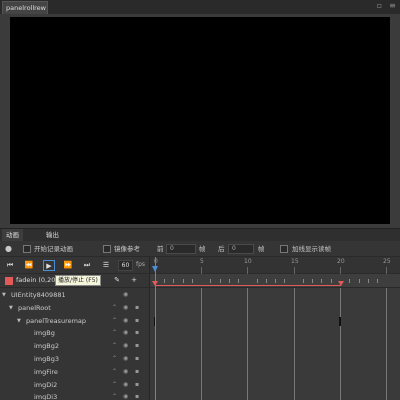 This screenshot has width=400, height=400. Describe the element at coordinates (37, 280) in the screenshot. I see `clip-name: fadein (0,20)` at that location.